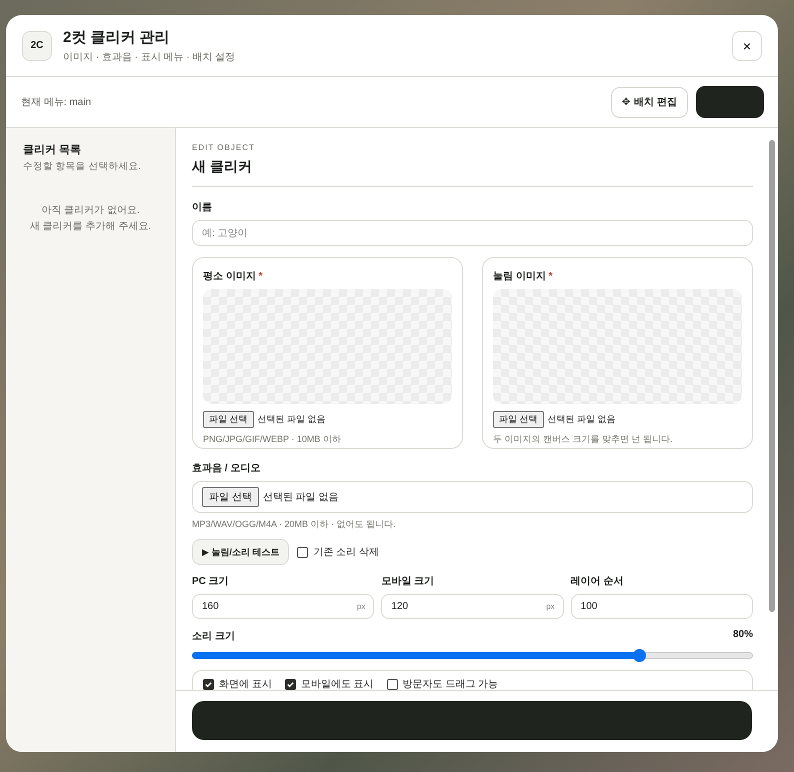  Describe the element at coordinates (649, 102) in the screenshot. I see `layout-edit-button: ✥ 배치 편집` at that location.